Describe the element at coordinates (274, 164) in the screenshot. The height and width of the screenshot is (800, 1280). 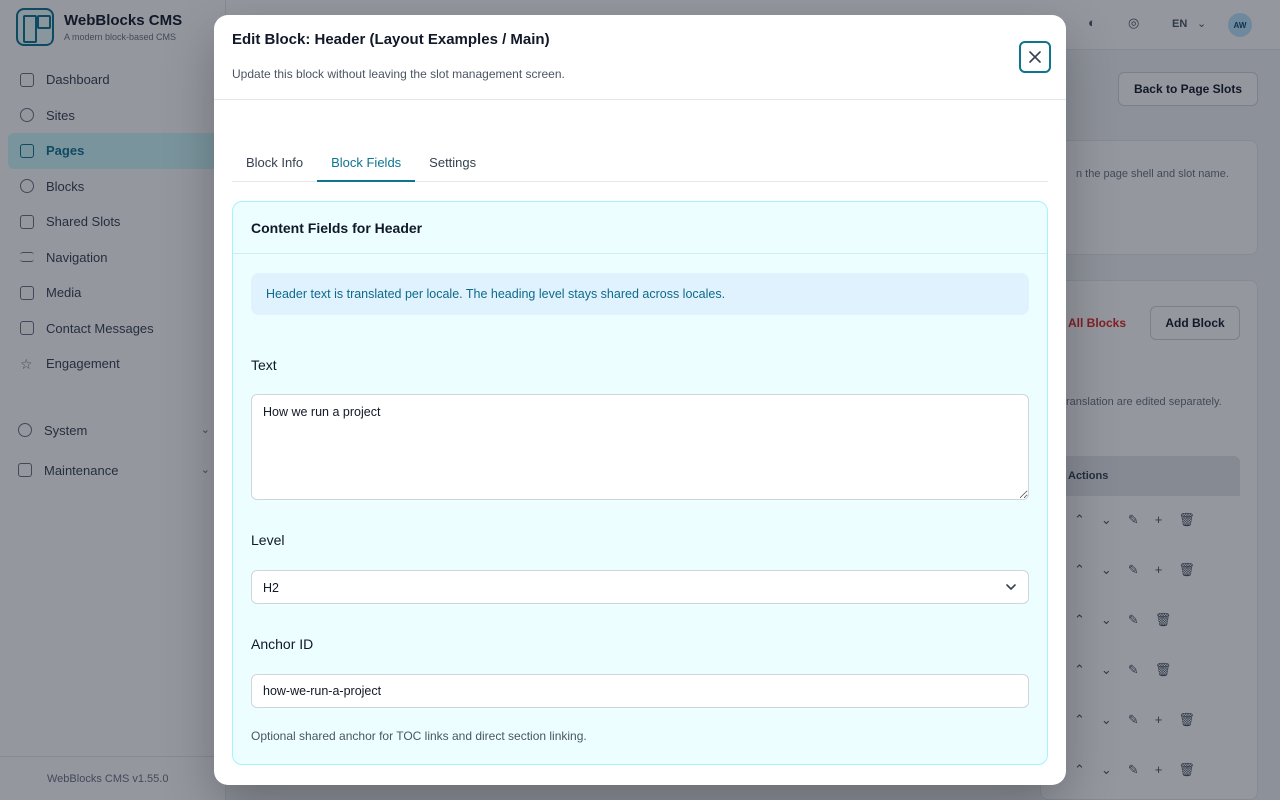
I see `tab-block-info: Block Info` at that location.